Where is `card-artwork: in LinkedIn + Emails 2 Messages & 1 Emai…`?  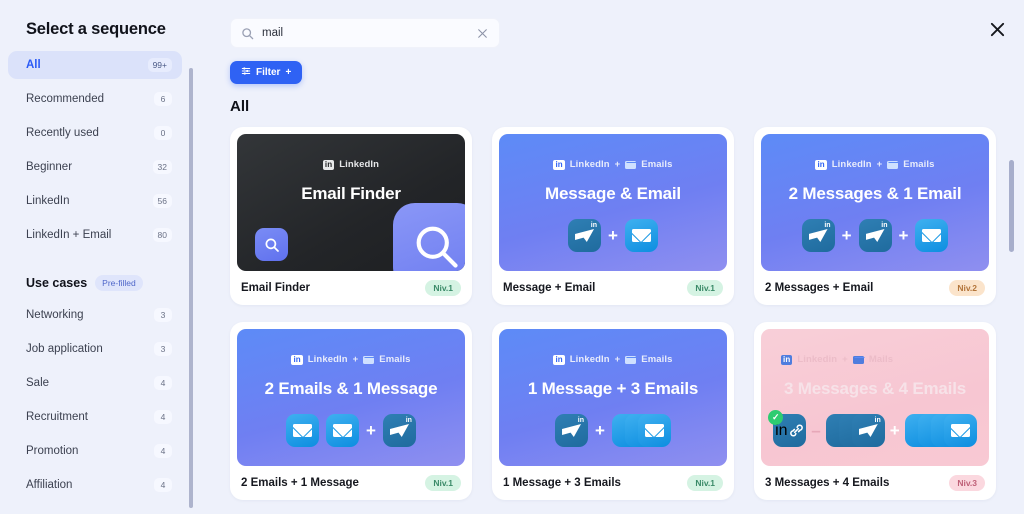
card-artwork: in LinkedIn + Emails 2 Messages & 1 Emai… is located at coordinates (875, 202).